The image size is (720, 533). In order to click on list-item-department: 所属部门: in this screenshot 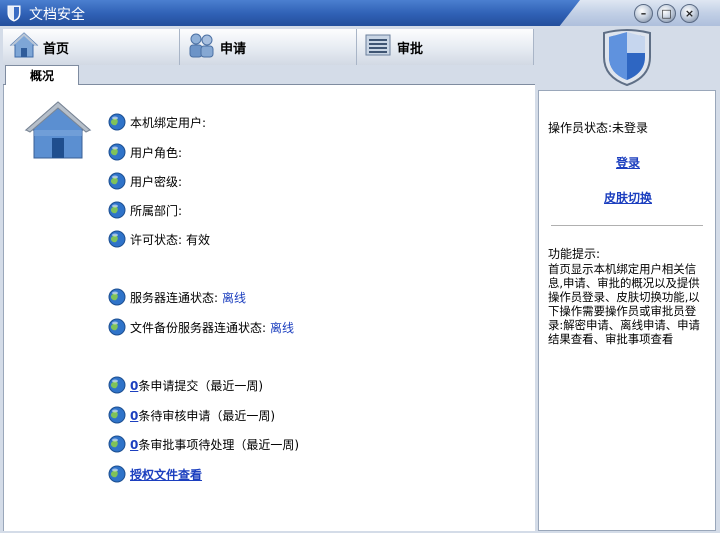, I will do `click(145, 210)`.